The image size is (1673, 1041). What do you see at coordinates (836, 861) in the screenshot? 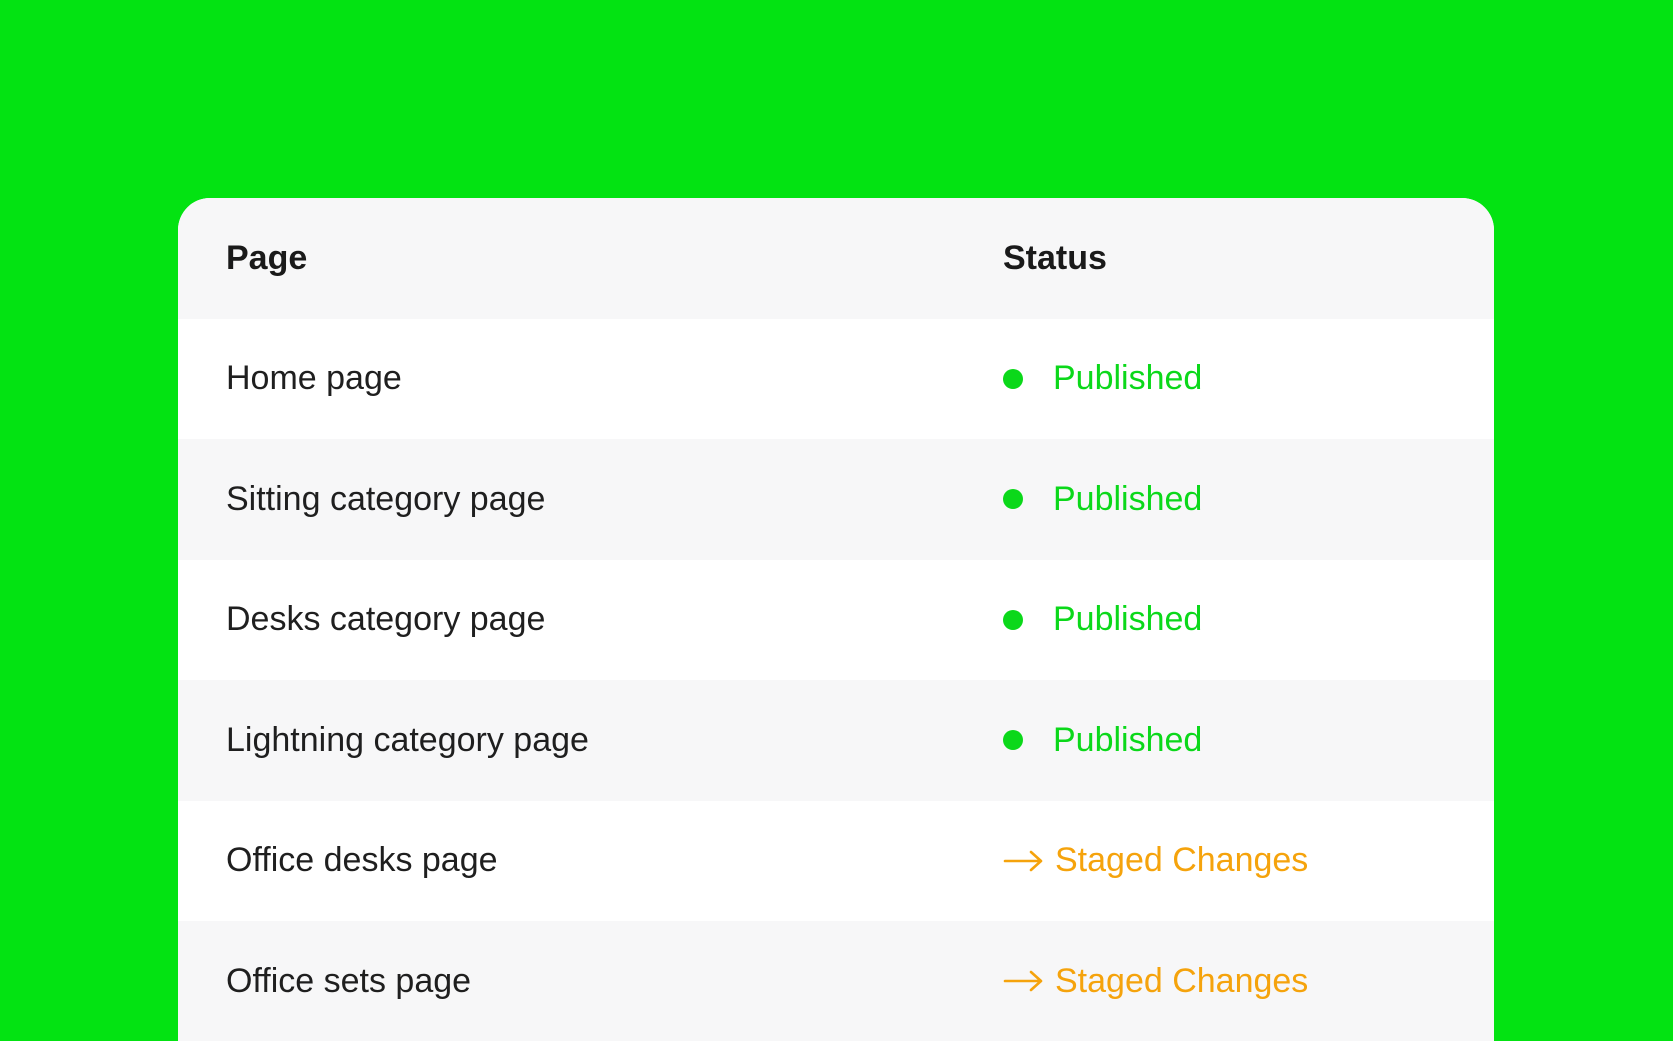
I see `table-row: Office desks page Staged Changes` at bounding box center [836, 861].